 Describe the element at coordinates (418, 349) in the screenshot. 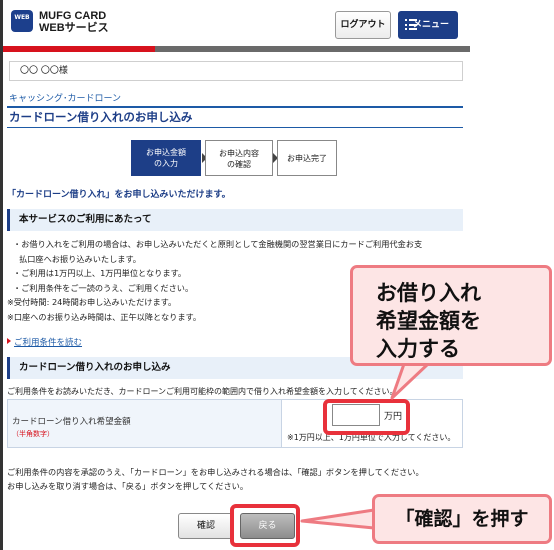

I see `callout-line: 入力する` at that location.